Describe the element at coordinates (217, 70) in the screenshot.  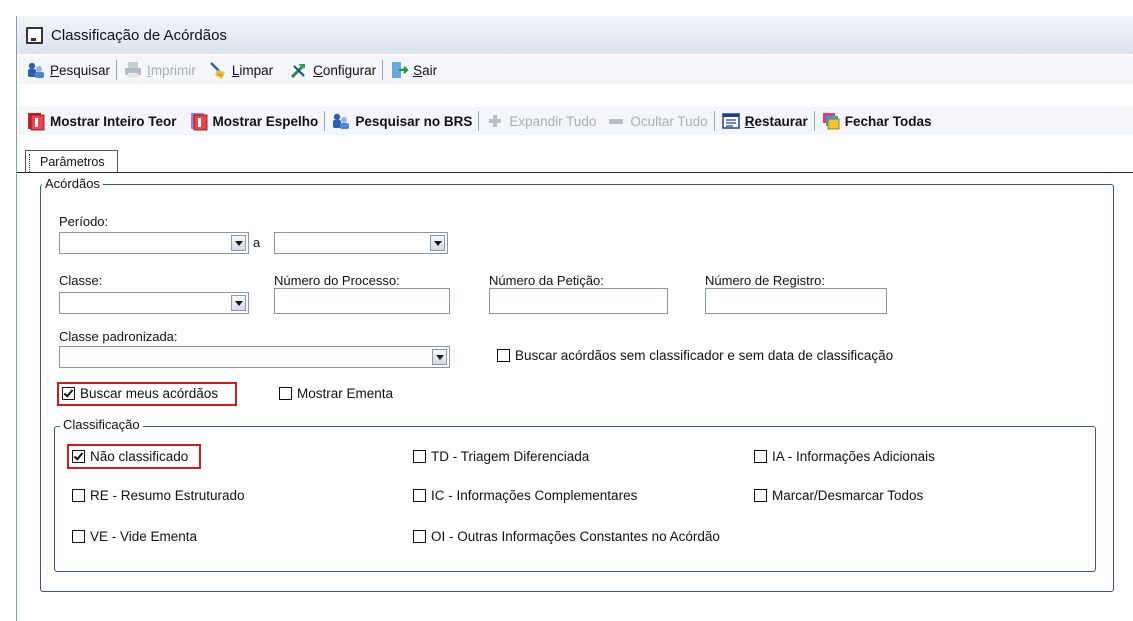
I see `broom-icon` at that location.